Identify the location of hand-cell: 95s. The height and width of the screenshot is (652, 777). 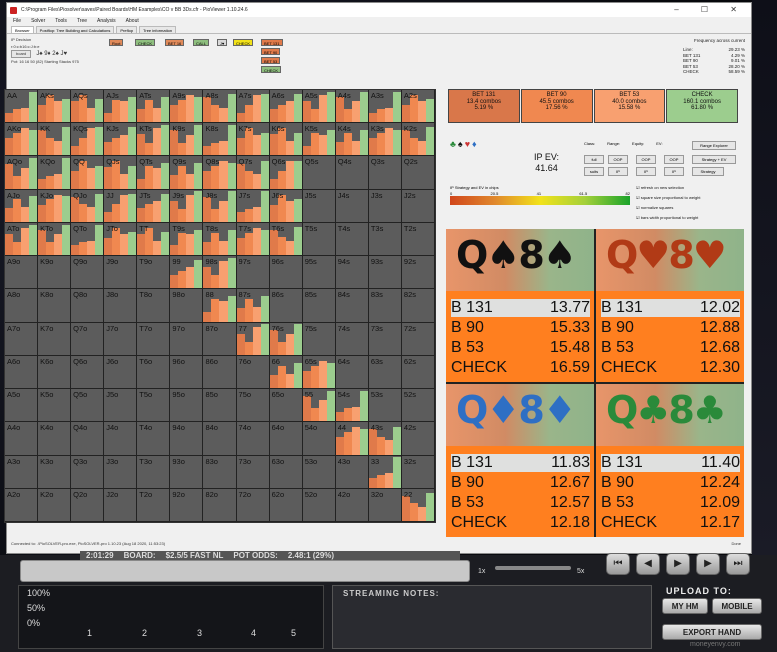
(319, 273).